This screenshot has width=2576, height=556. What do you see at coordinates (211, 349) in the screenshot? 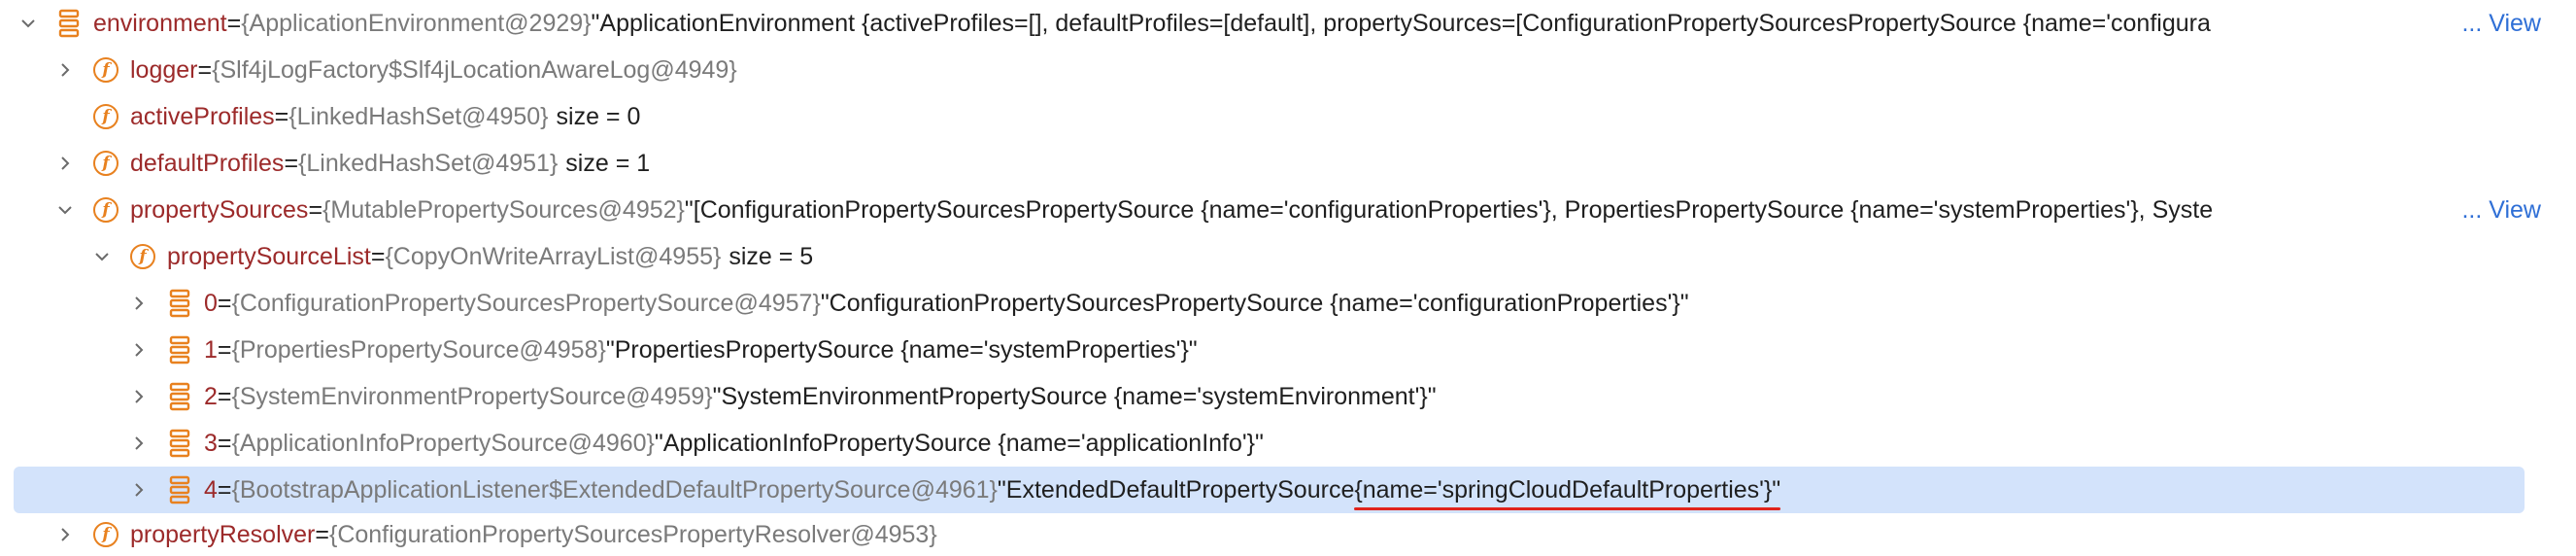
I see `element-index: 1` at bounding box center [211, 349].